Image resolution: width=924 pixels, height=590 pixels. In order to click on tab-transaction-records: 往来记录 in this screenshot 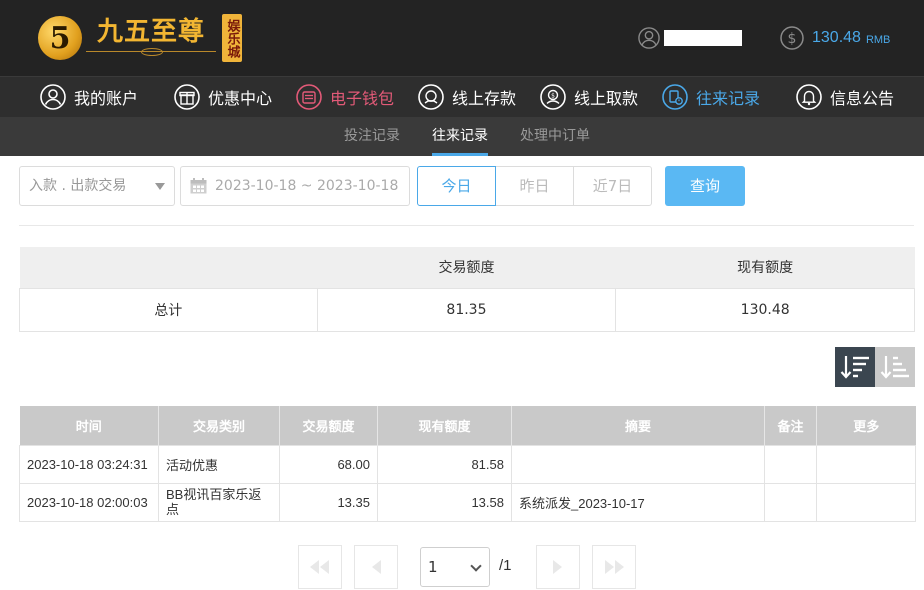, I will do `click(460, 136)`.